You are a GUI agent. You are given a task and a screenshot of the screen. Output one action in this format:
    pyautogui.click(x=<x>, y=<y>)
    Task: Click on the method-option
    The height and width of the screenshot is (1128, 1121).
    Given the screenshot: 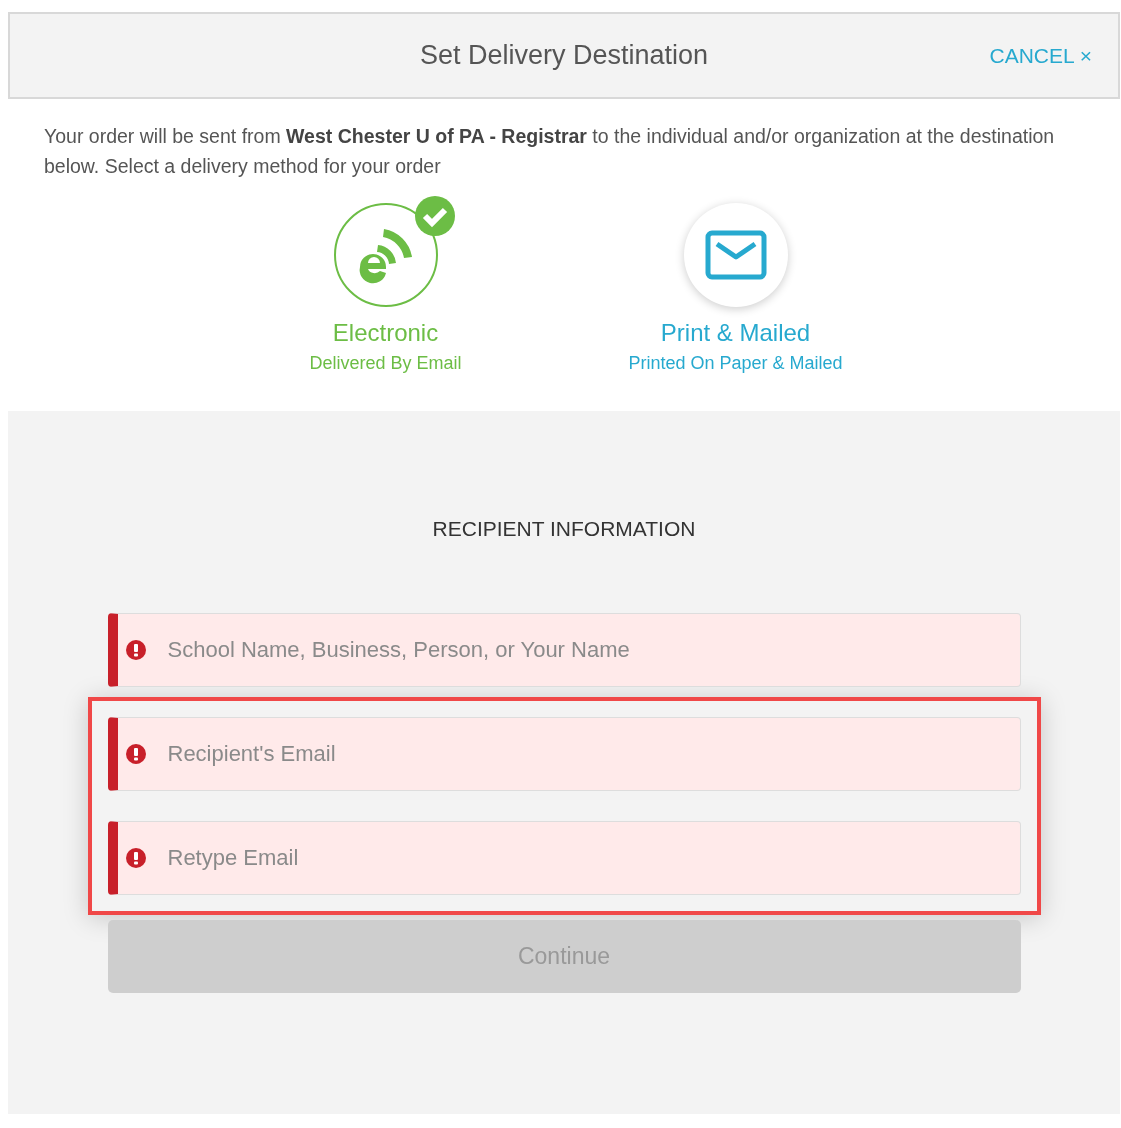 What is the action you would take?
    pyautogui.click(x=735, y=255)
    